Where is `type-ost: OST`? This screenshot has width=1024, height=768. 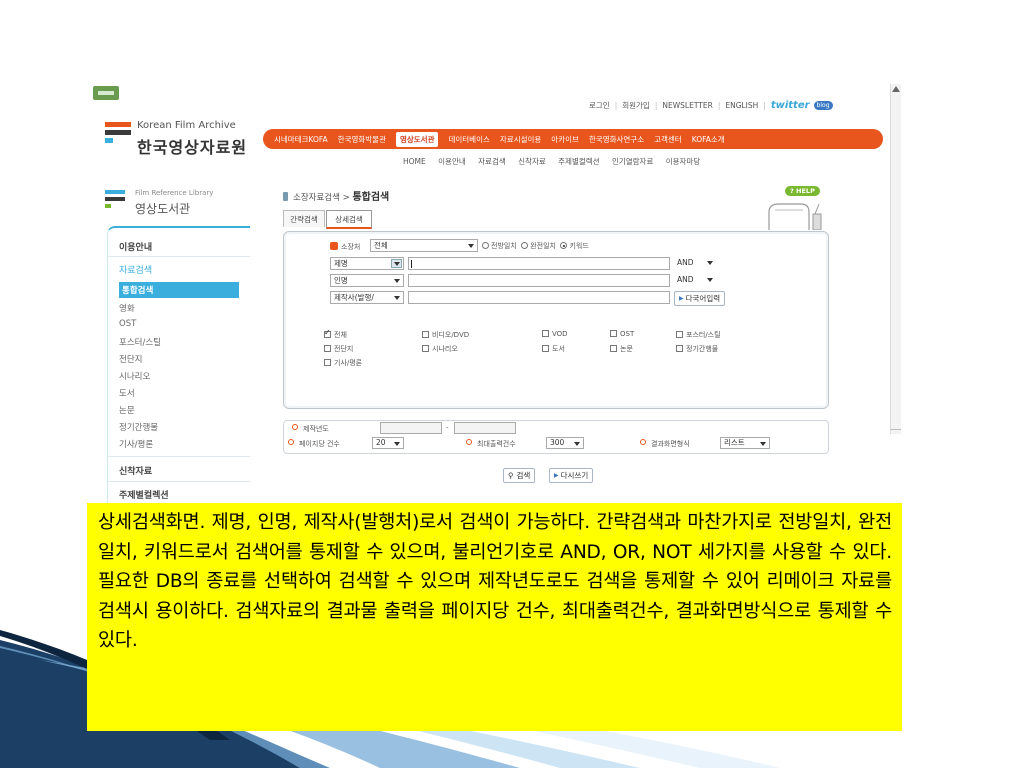
type-ost: OST is located at coordinates (622, 334).